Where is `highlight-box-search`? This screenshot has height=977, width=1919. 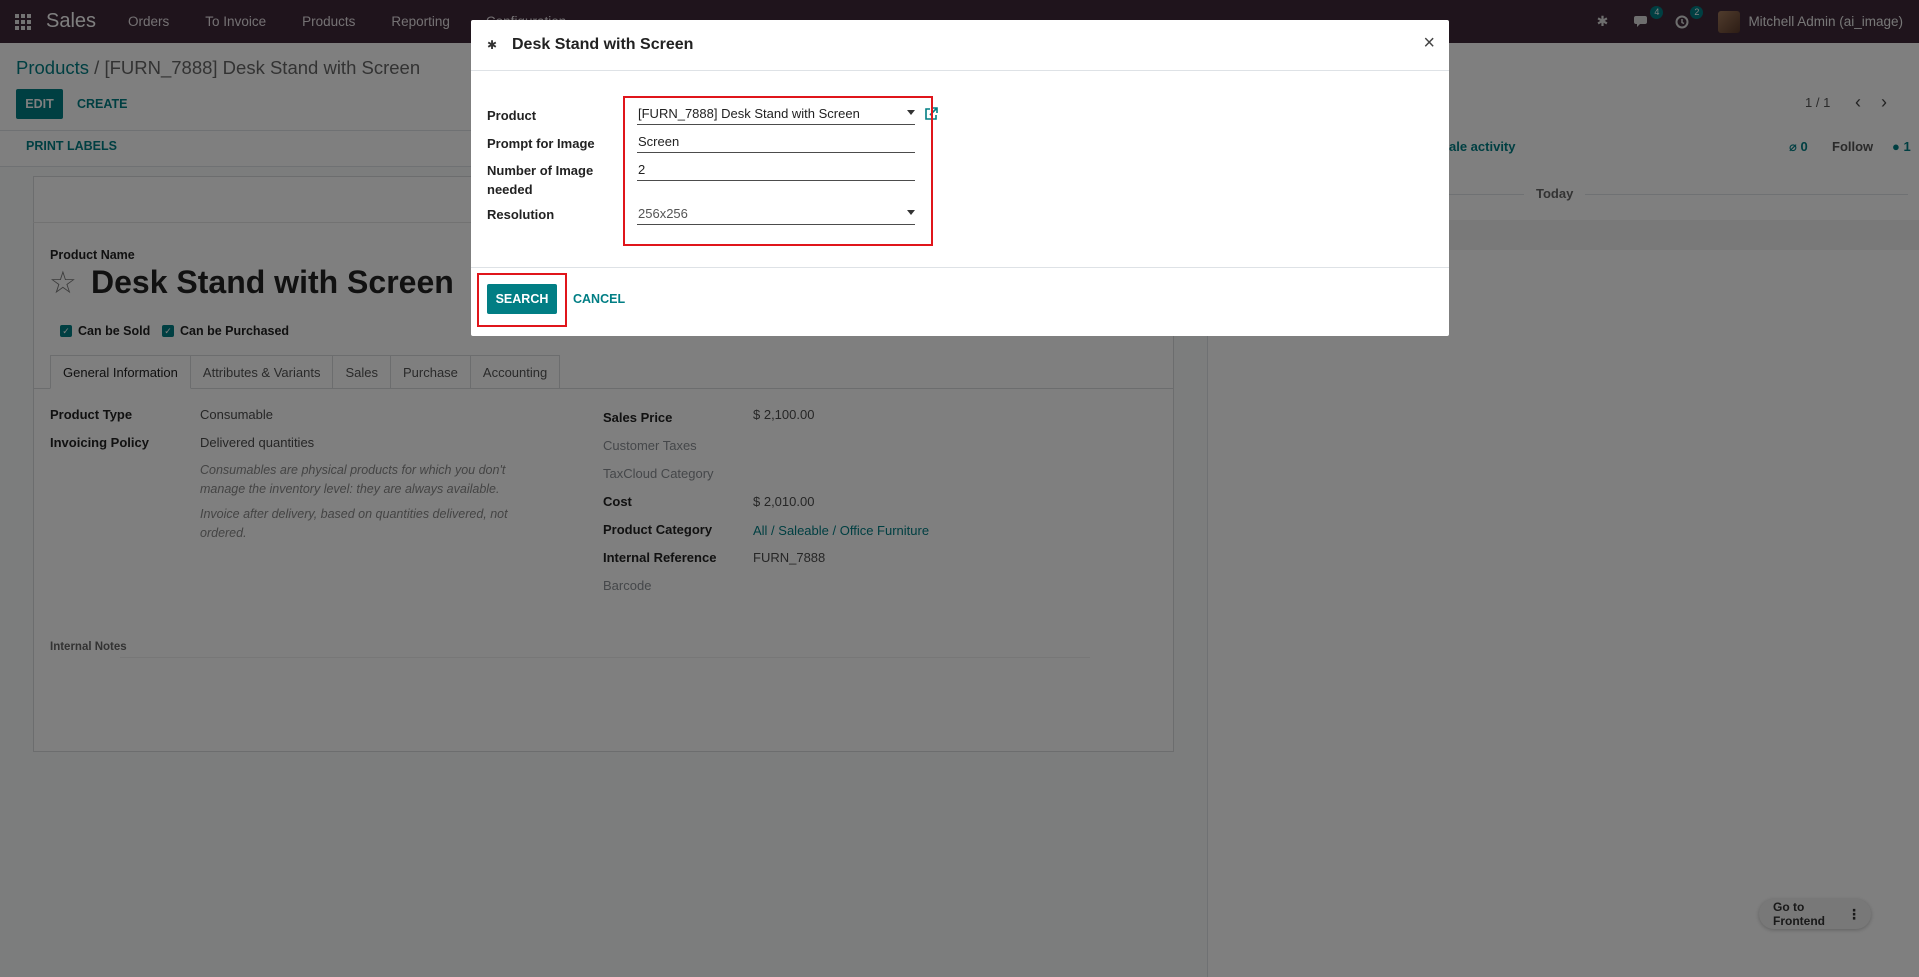
highlight-box-search is located at coordinates (522, 300).